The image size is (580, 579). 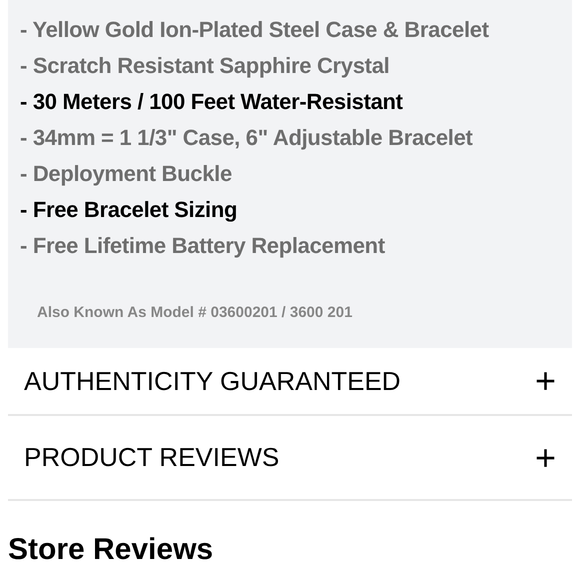 What do you see at coordinates (212, 102) in the screenshot?
I see `feature-line: - 30 Meters / 100 Feet Water-Resistant` at bounding box center [212, 102].